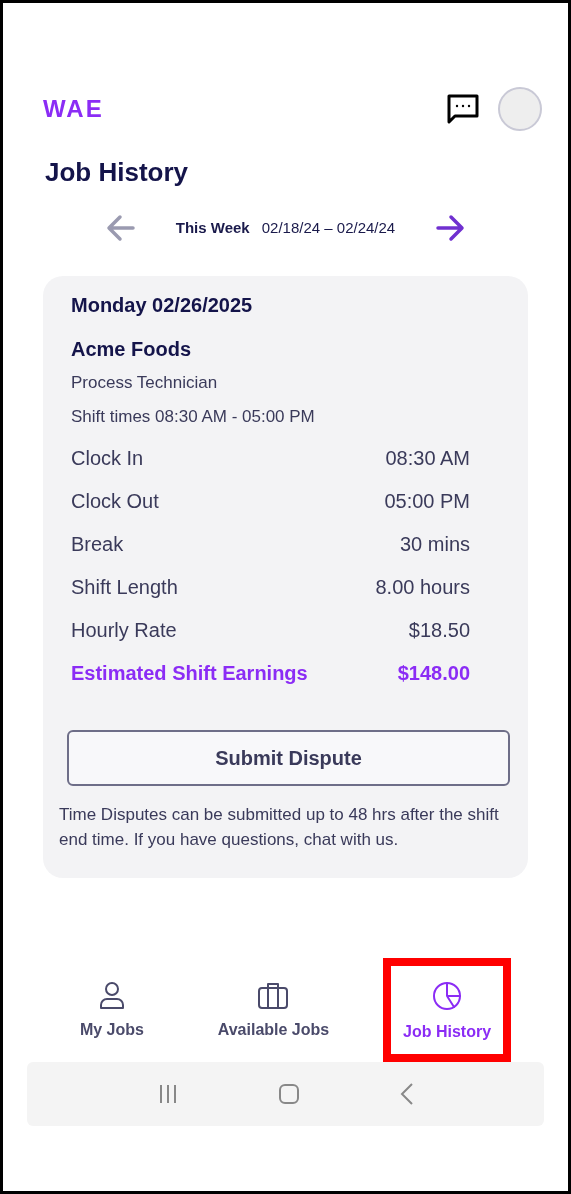 This screenshot has height=1194, width=571. Describe the element at coordinates (439, 630) in the screenshot. I see `detail-value: $18.50` at that location.